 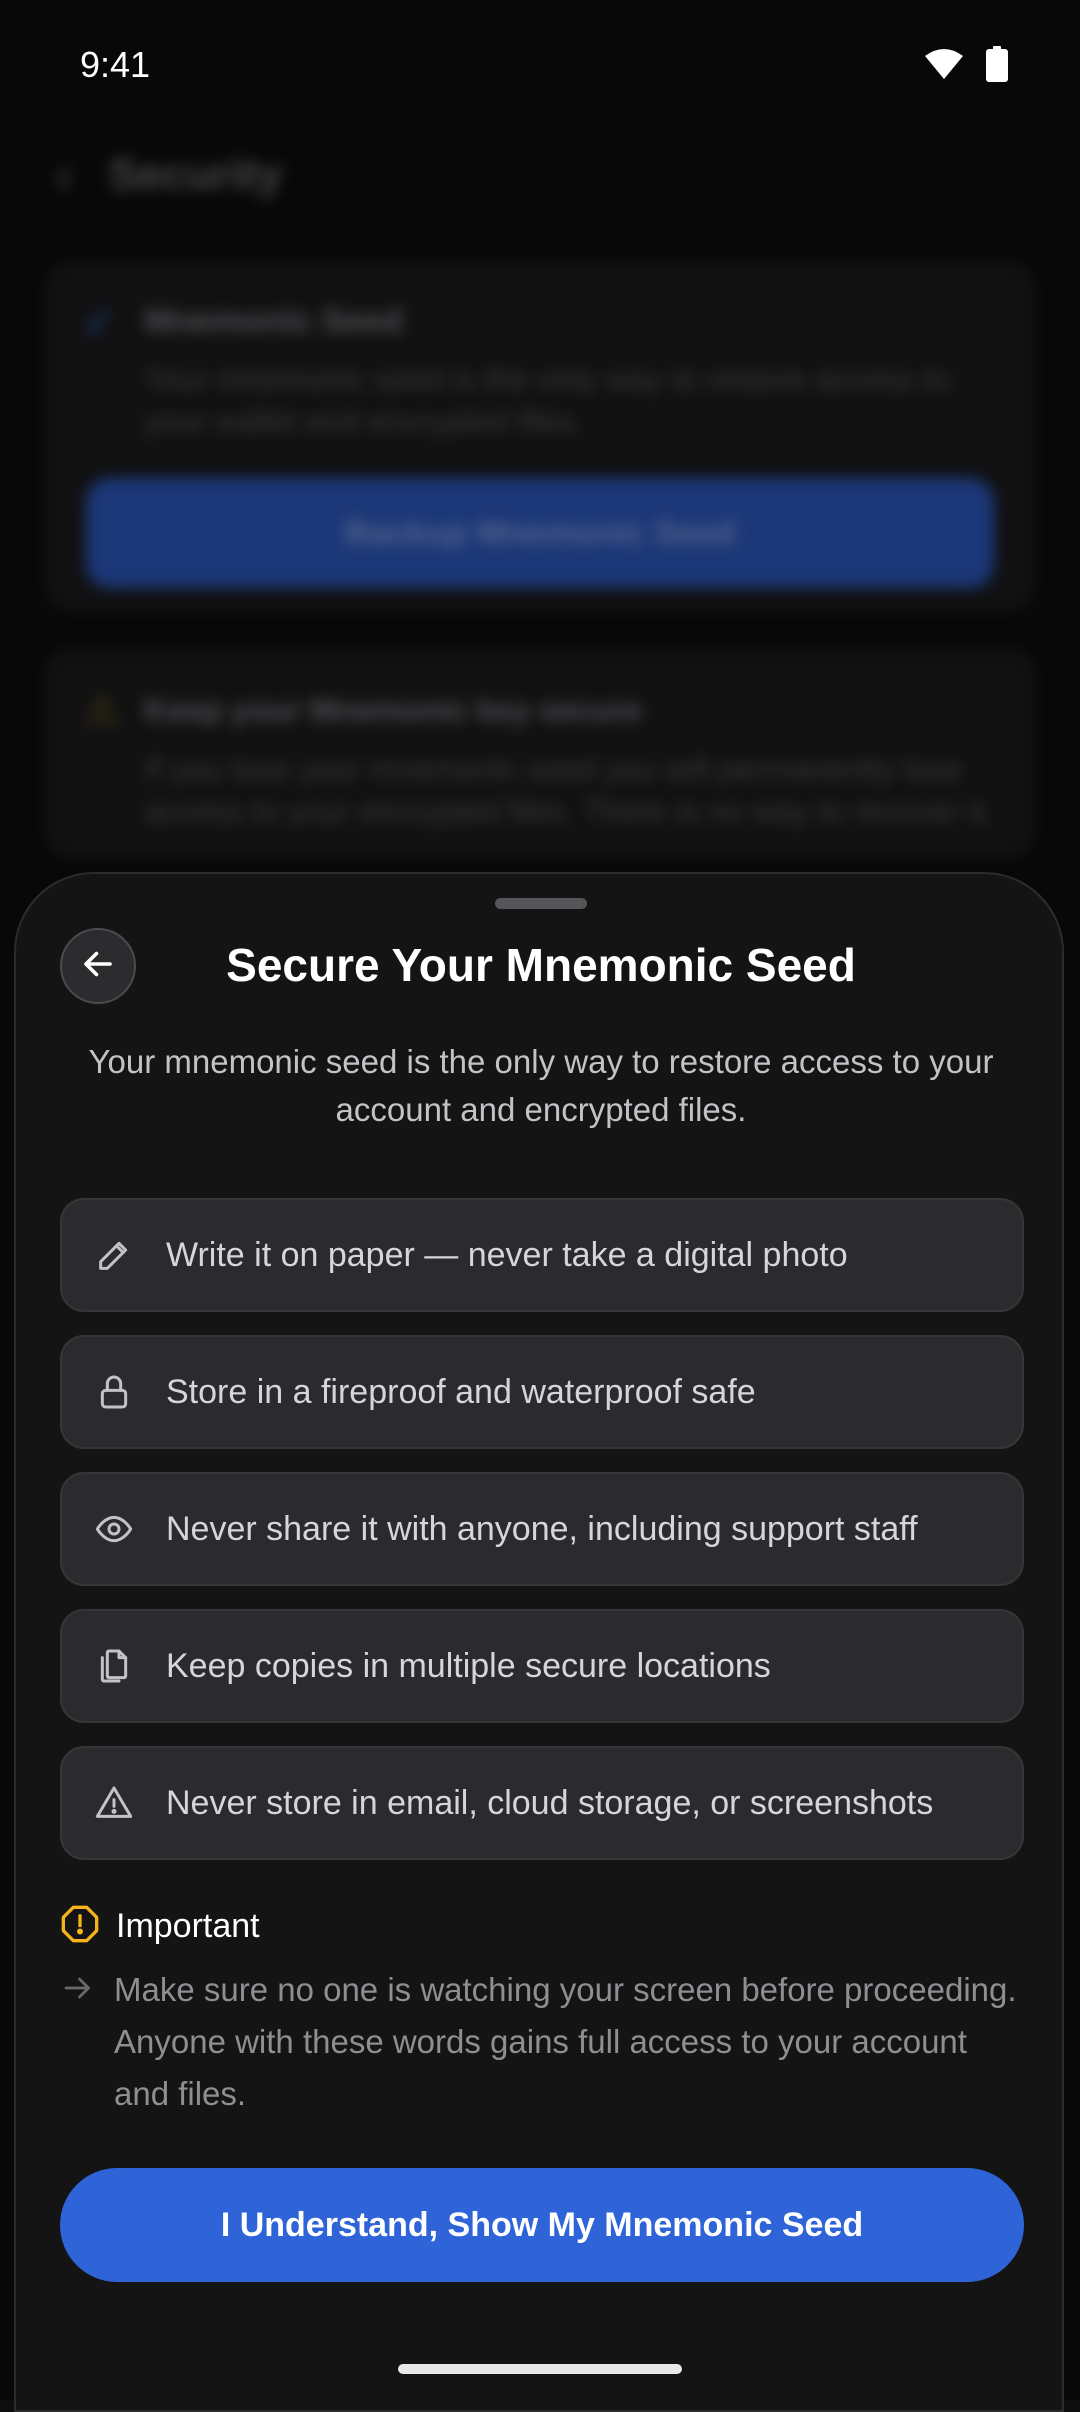 I want to click on alert-octagon-icon, so click(x=80, y=1926).